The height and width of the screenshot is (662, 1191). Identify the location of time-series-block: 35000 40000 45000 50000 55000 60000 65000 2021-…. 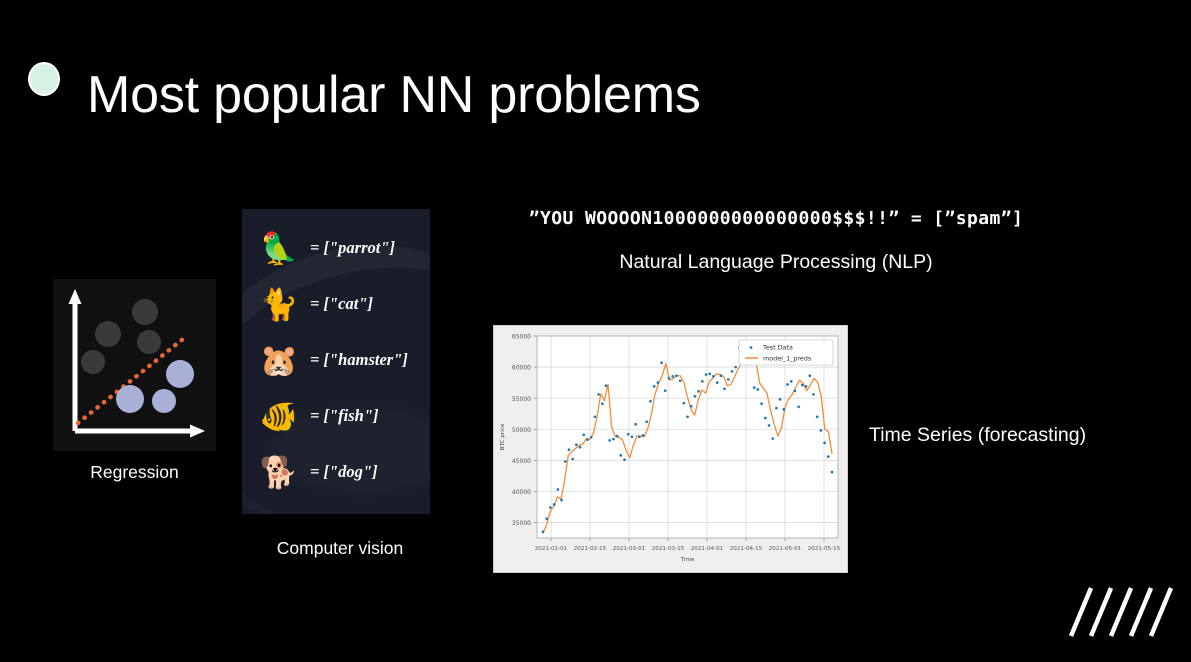
(670, 449).